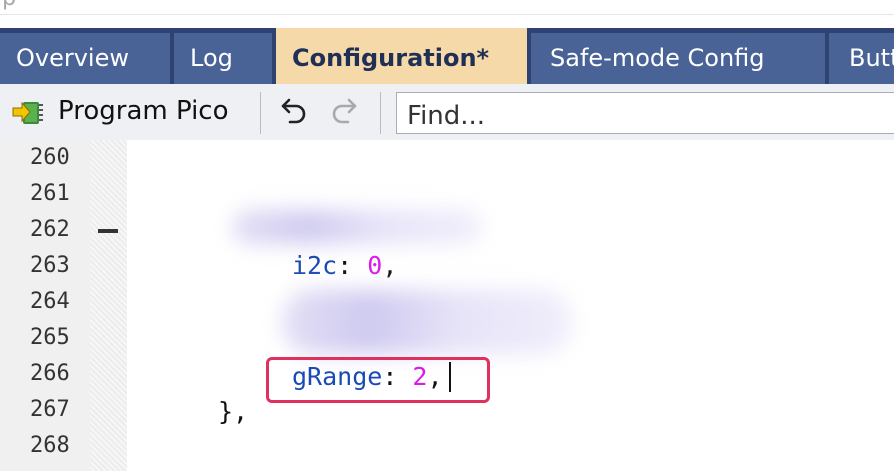  I want to click on tab-configuration: Configuration*, so click(401, 56).